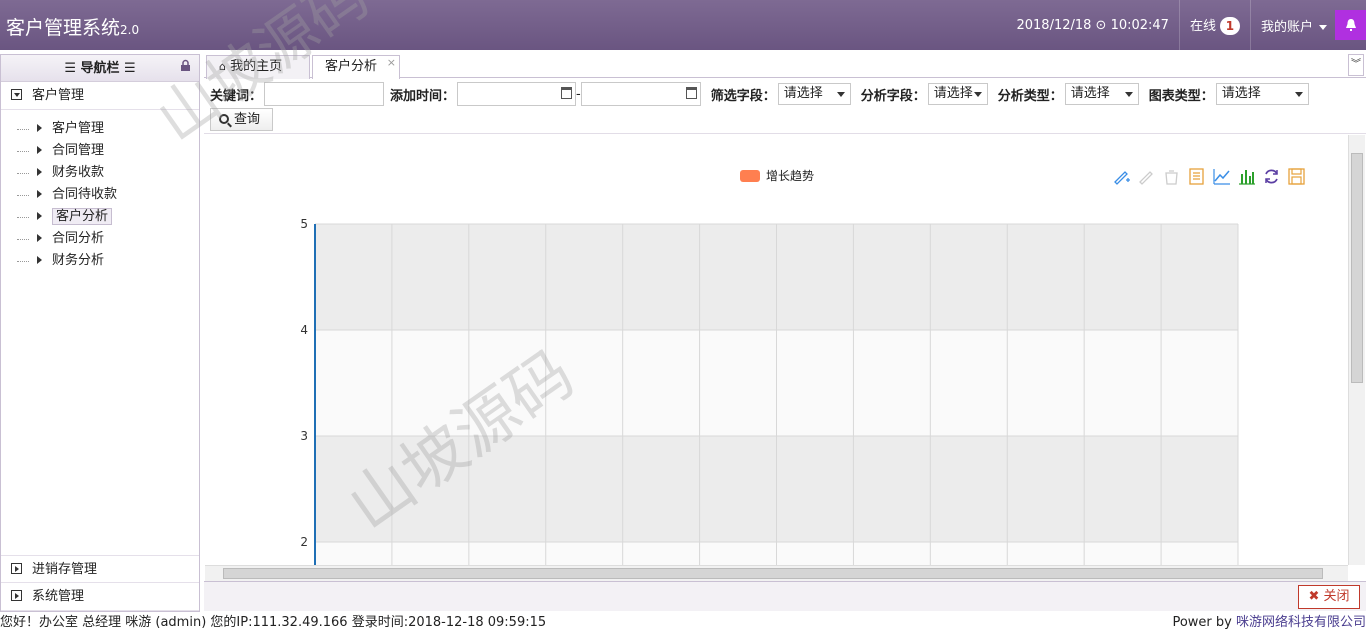 This screenshot has height=633, width=1366. I want to click on sidebar-item-label: 财务分析, so click(78, 260).